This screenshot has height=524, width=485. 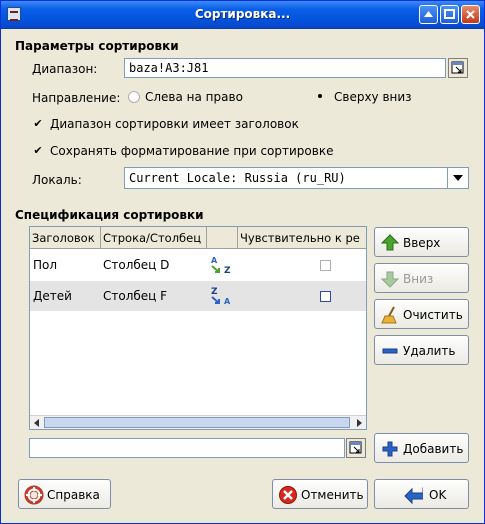 I want to click on clear-label: Очистить, so click(x=433, y=315).